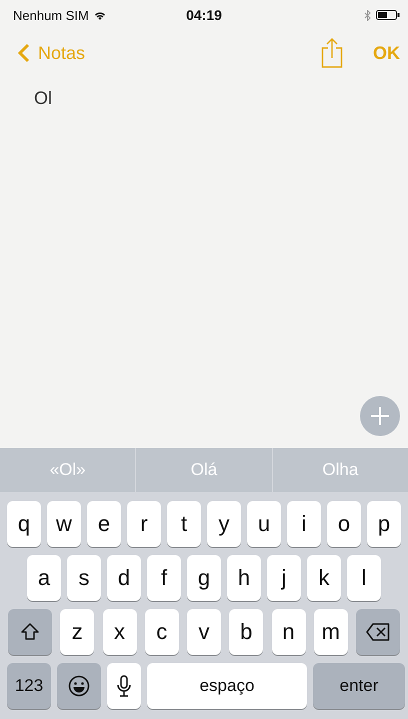 The width and height of the screenshot is (408, 719). Describe the element at coordinates (204, 632) in the screenshot. I see `letter-key: v` at that location.